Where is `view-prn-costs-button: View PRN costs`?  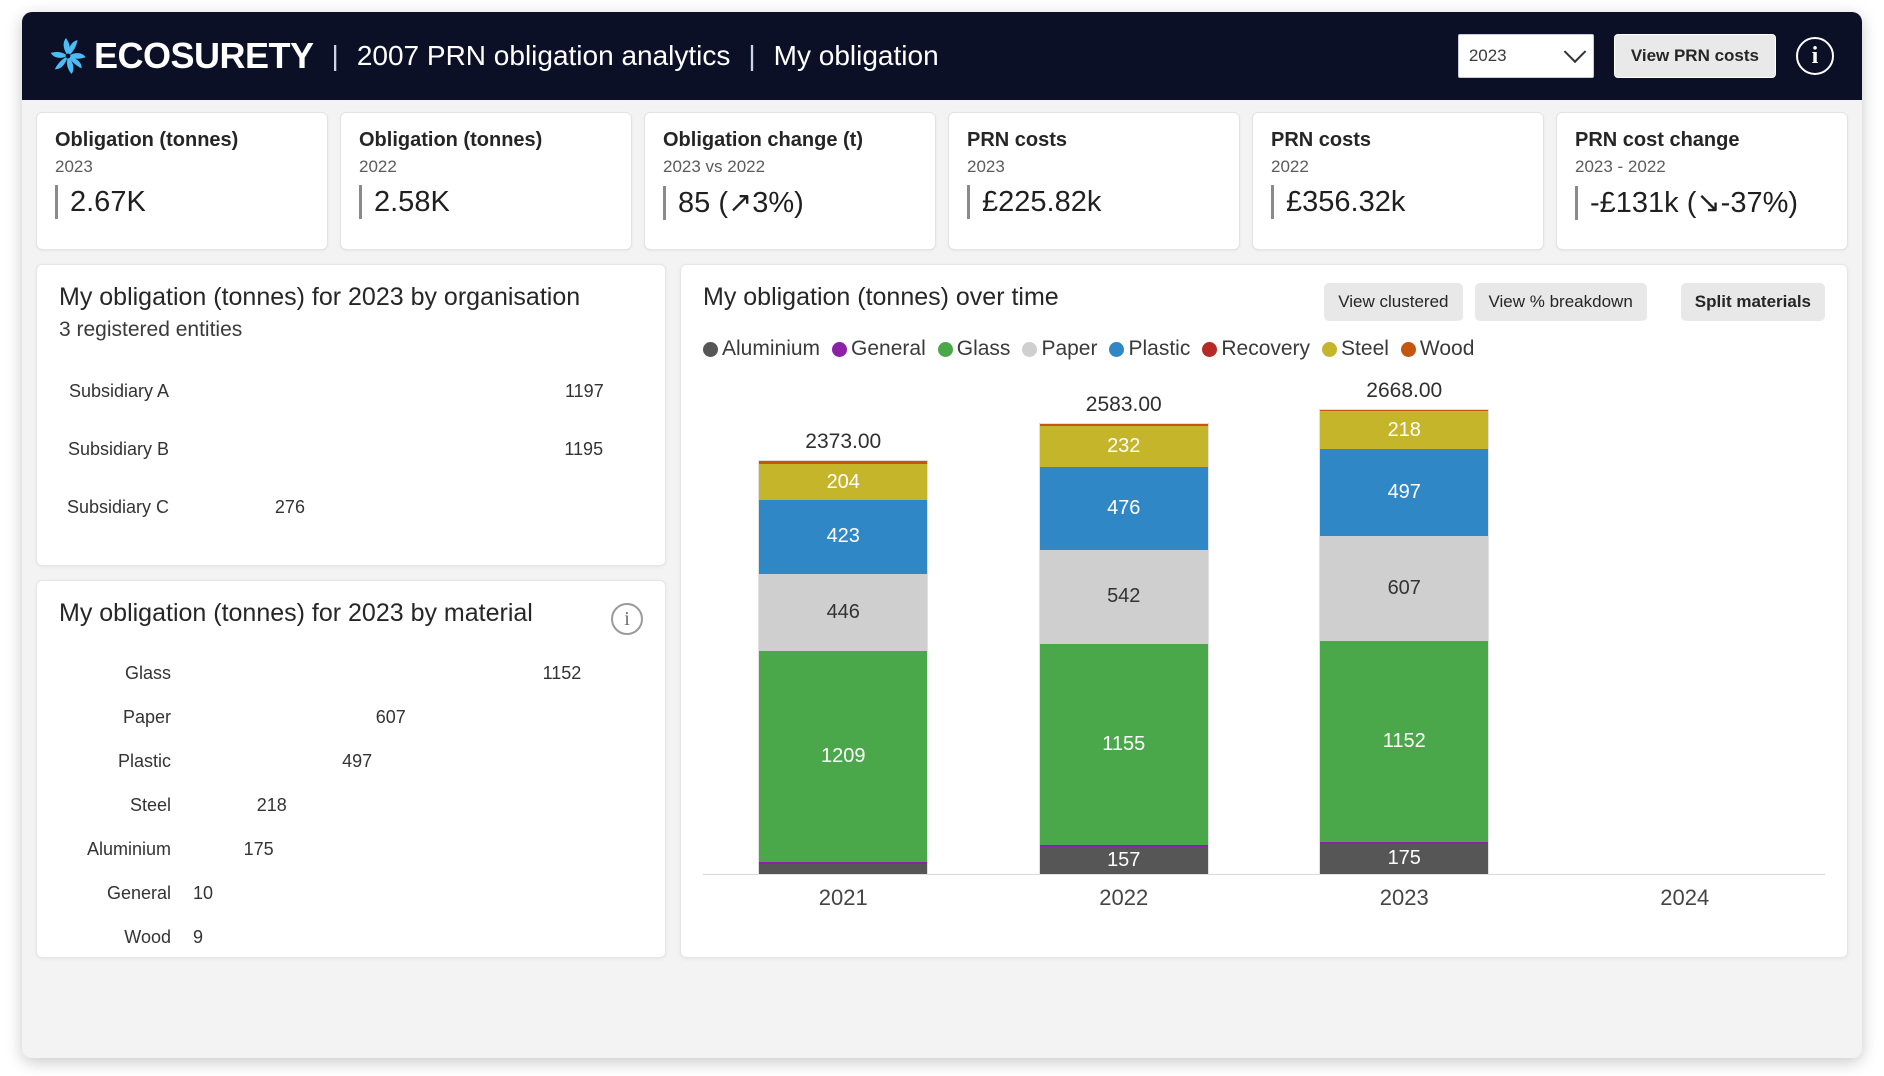
view-prn-costs-button: View PRN costs is located at coordinates (1694, 56).